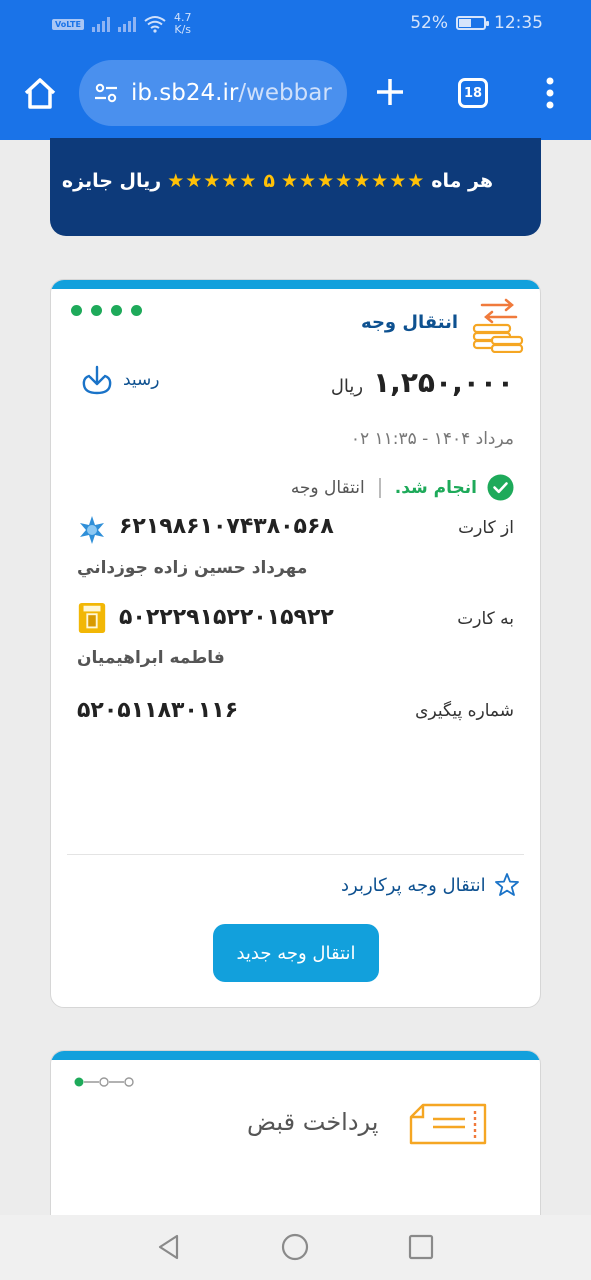  What do you see at coordinates (92, 530) in the screenshot?
I see `bank-logo-icon` at bounding box center [92, 530].